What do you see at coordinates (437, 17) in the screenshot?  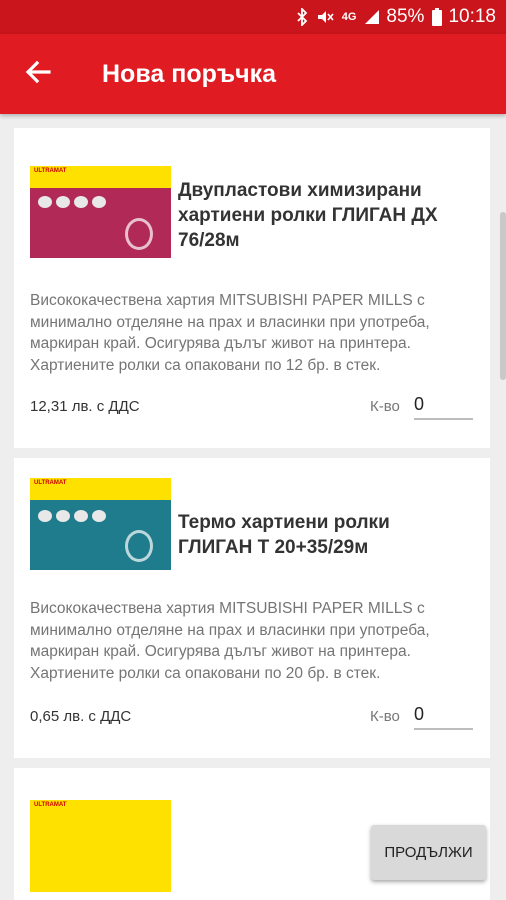 I see `battery-icon` at bounding box center [437, 17].